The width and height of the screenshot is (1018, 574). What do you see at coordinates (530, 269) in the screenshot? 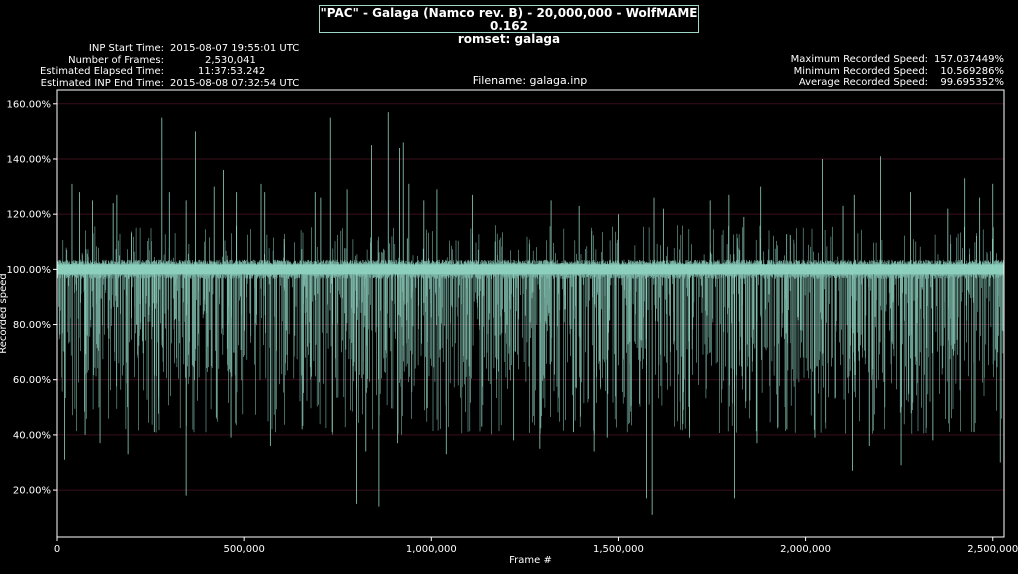
I see `speed-baseline-band` at bounding box center [530, 269].